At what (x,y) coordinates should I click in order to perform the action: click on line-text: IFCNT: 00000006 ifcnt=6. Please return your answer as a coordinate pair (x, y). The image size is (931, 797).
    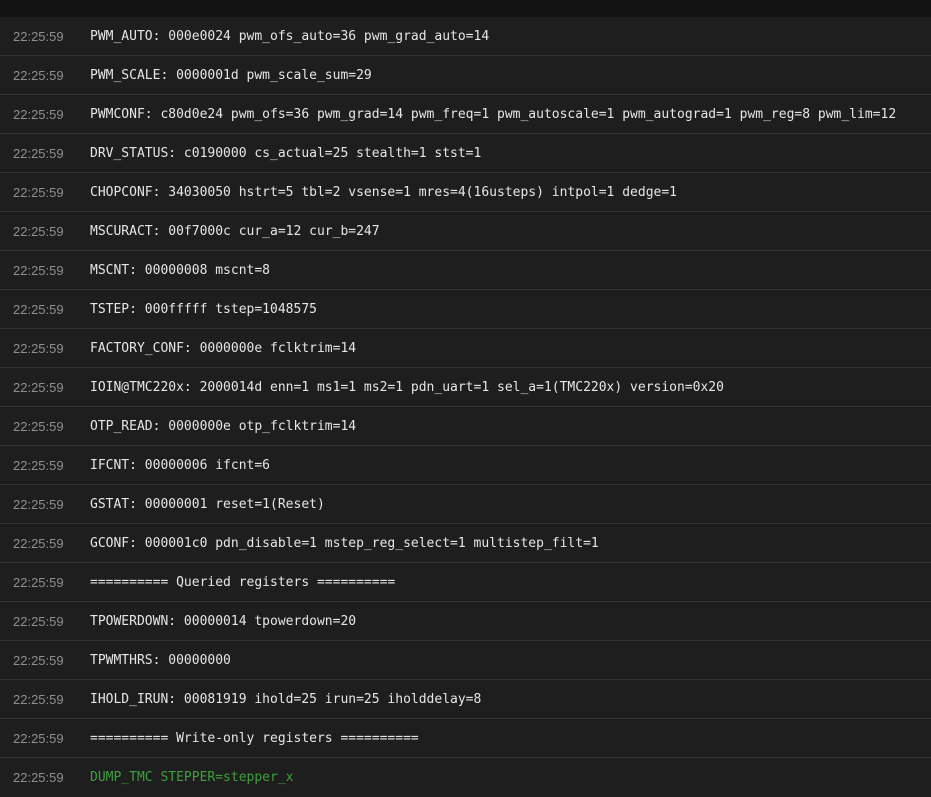
    Looking at the image, I should click on (180, 465).